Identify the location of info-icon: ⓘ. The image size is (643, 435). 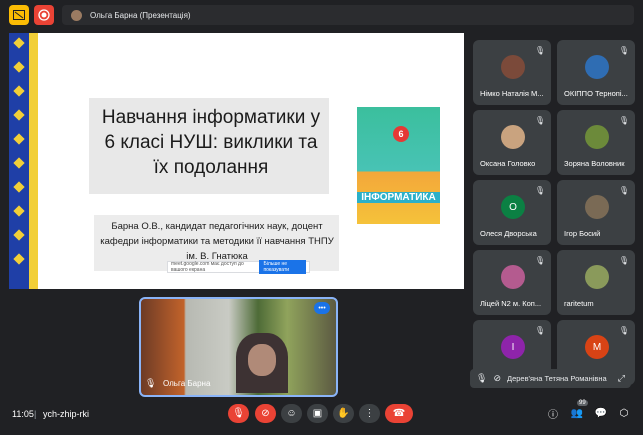
(553, 413).